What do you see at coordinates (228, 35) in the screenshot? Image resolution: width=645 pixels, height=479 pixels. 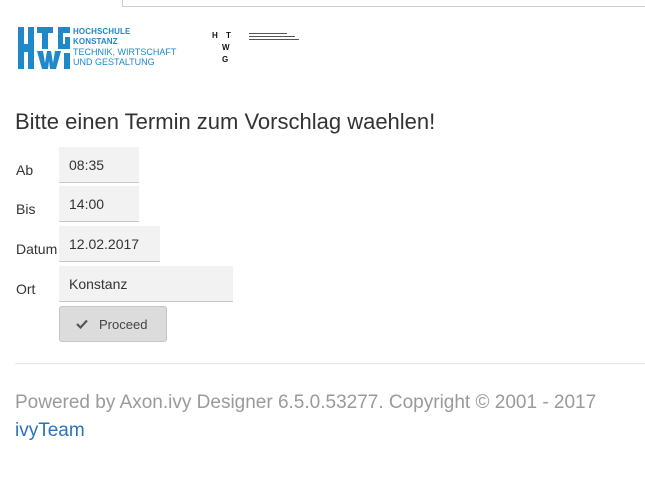 I see `logo-letter-t: T` at bounding box center [228, 35].